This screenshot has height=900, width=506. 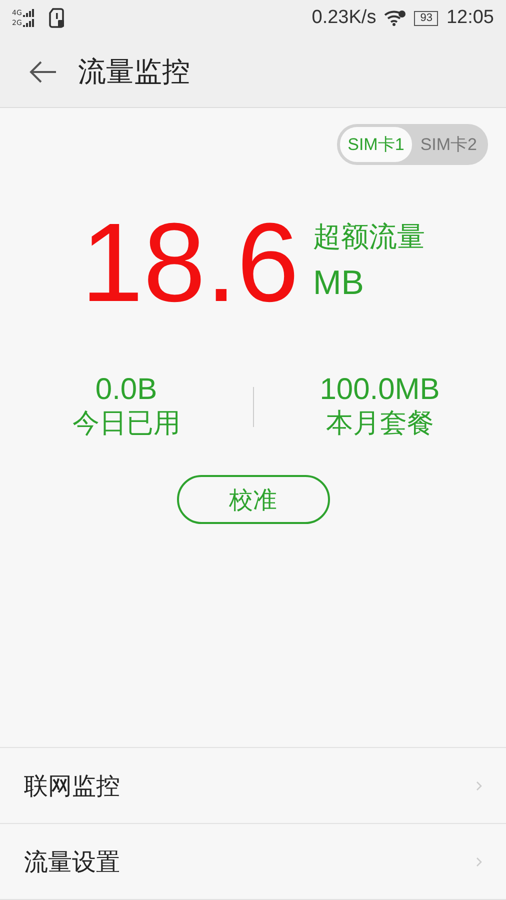 I want to click on calibrate-button: 校准, so click(x=253, y=499).